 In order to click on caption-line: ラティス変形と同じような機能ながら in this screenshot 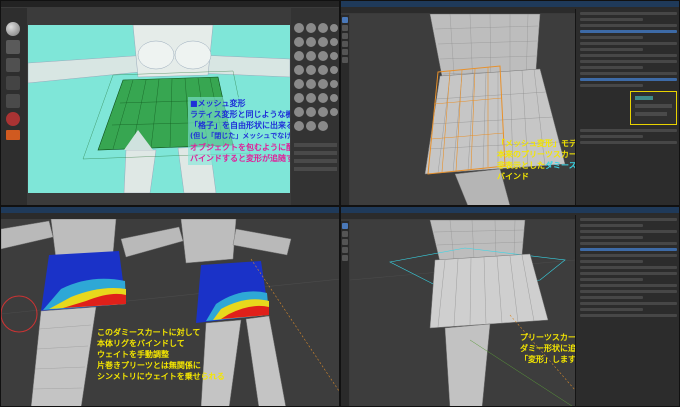, I will do `click(240, 114)`.